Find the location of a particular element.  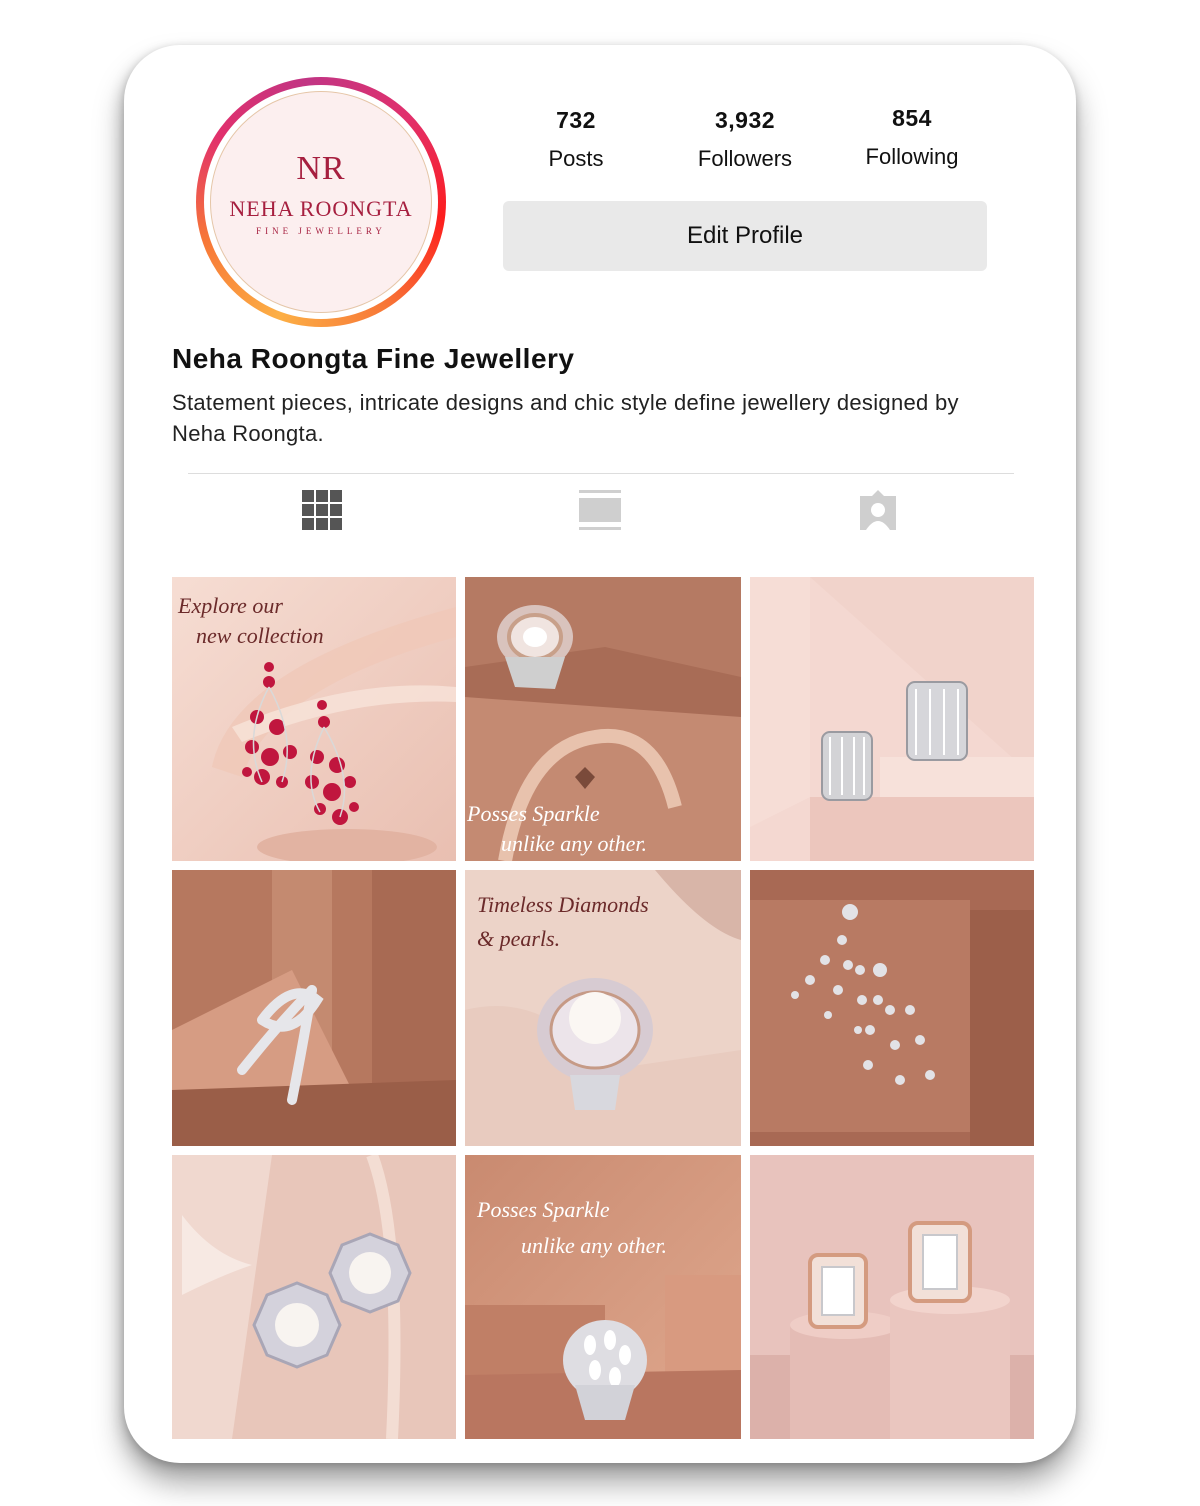

profile-name: Neha Roongta Fine Jewellery is located at coordinates (373, 358).